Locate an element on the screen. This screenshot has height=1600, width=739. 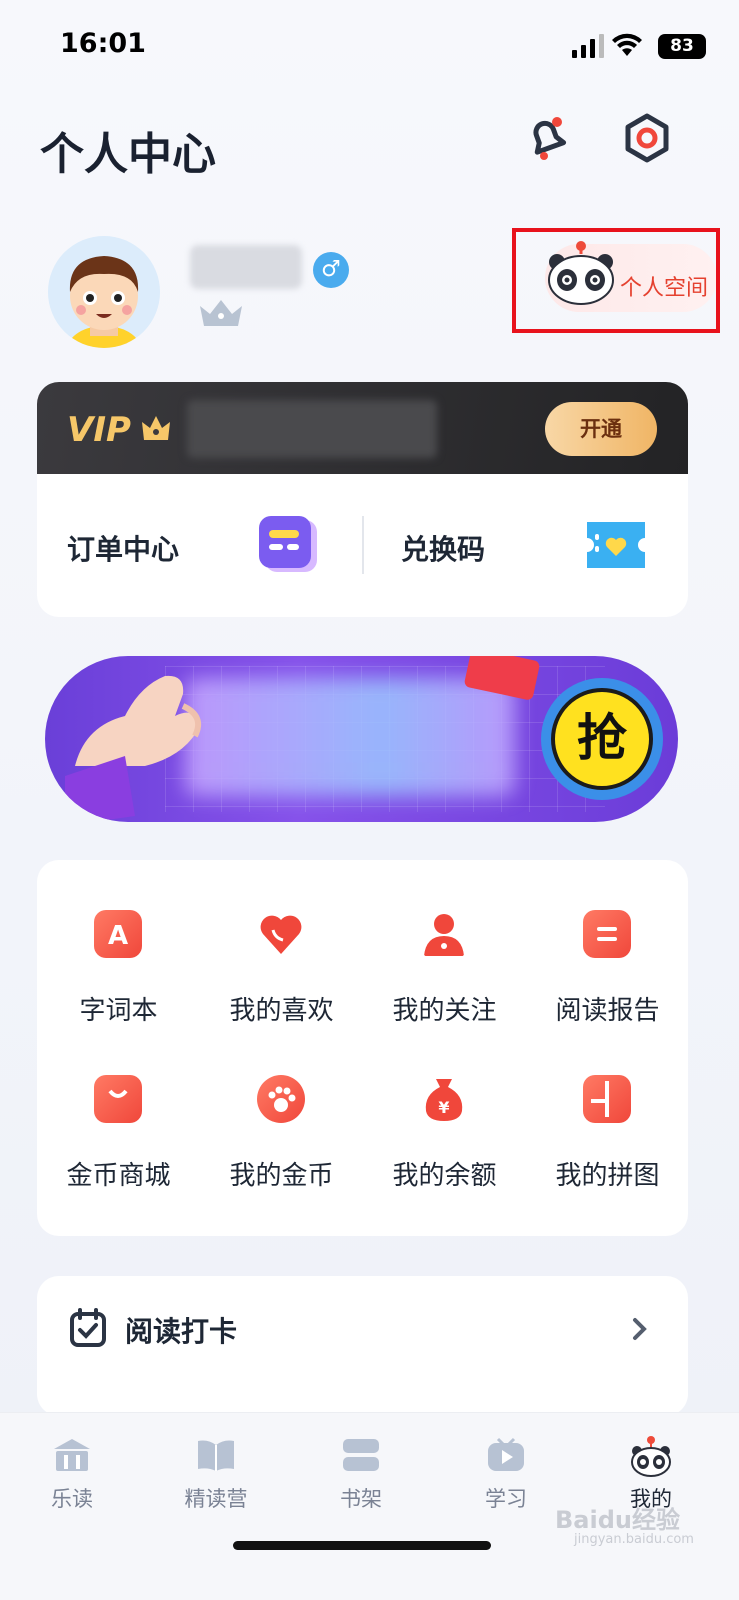
chevron-right-icon is located at coordinates (640, 1329).